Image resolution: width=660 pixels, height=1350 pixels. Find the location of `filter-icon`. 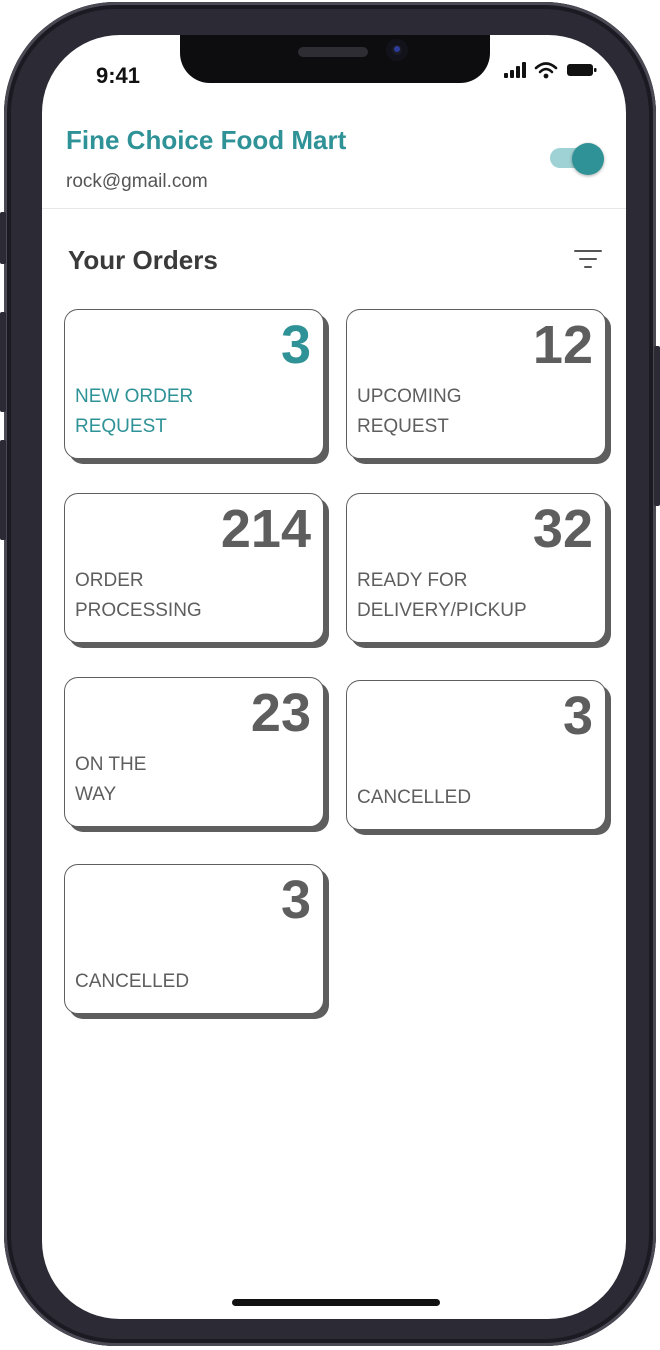

filter-icon is located at coordinates (589, 259).